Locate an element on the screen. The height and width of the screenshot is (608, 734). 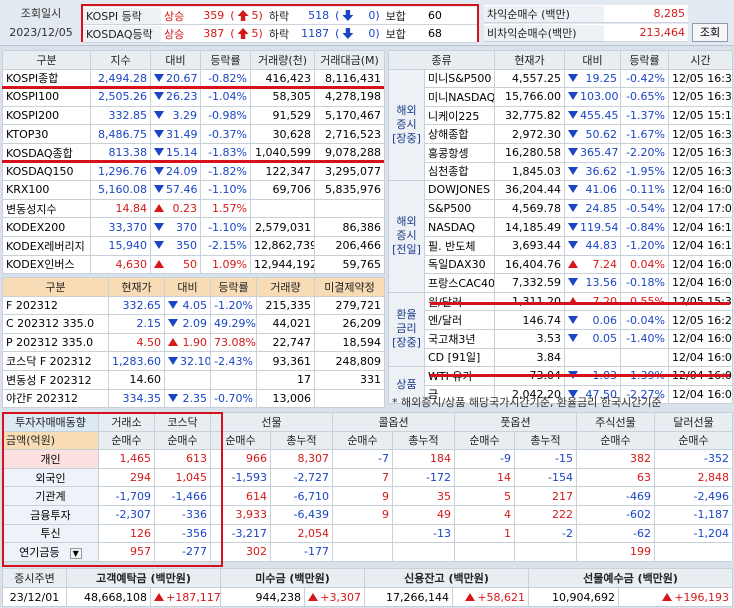
world-row: 엔/달러 146.74 0.06 -0.04% 12/05 16:29 is located at coordinates (561, 320).